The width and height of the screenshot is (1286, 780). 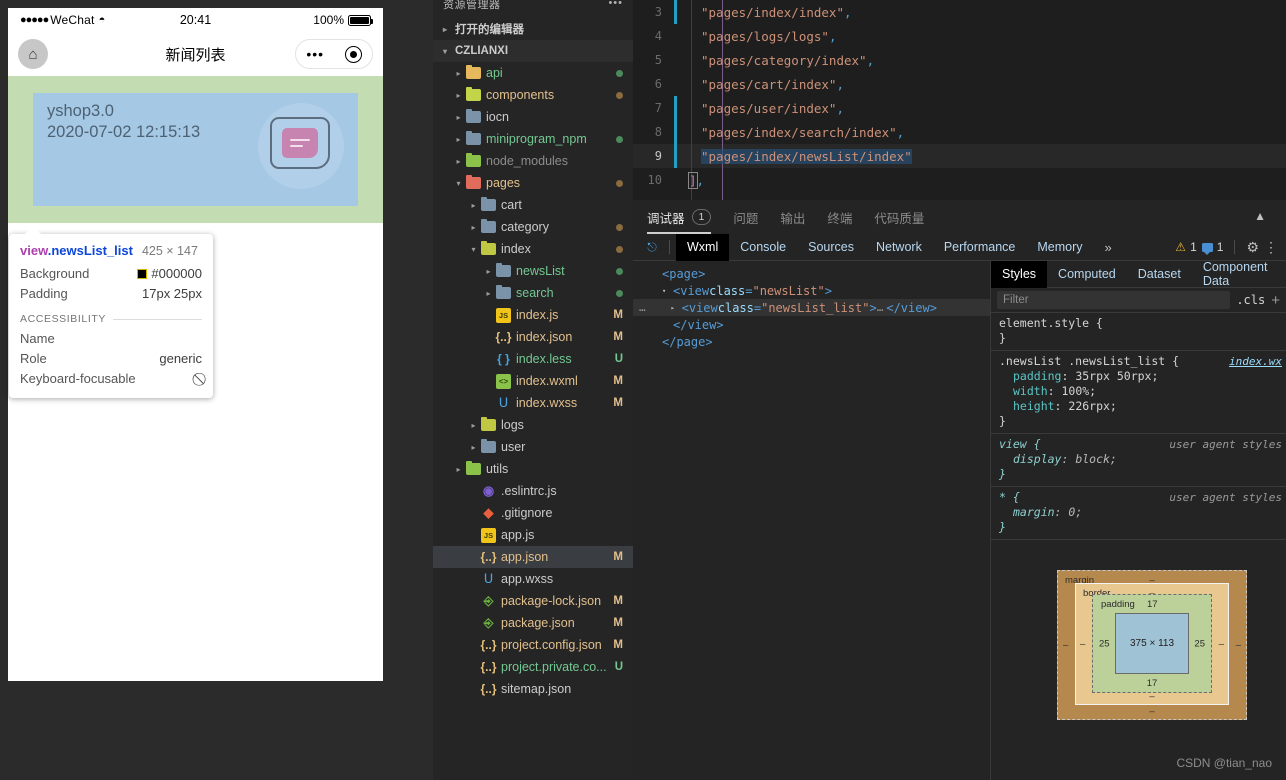 I want to click on tree-file-app-json: {..} app.json M, so click(x=533, y=557).